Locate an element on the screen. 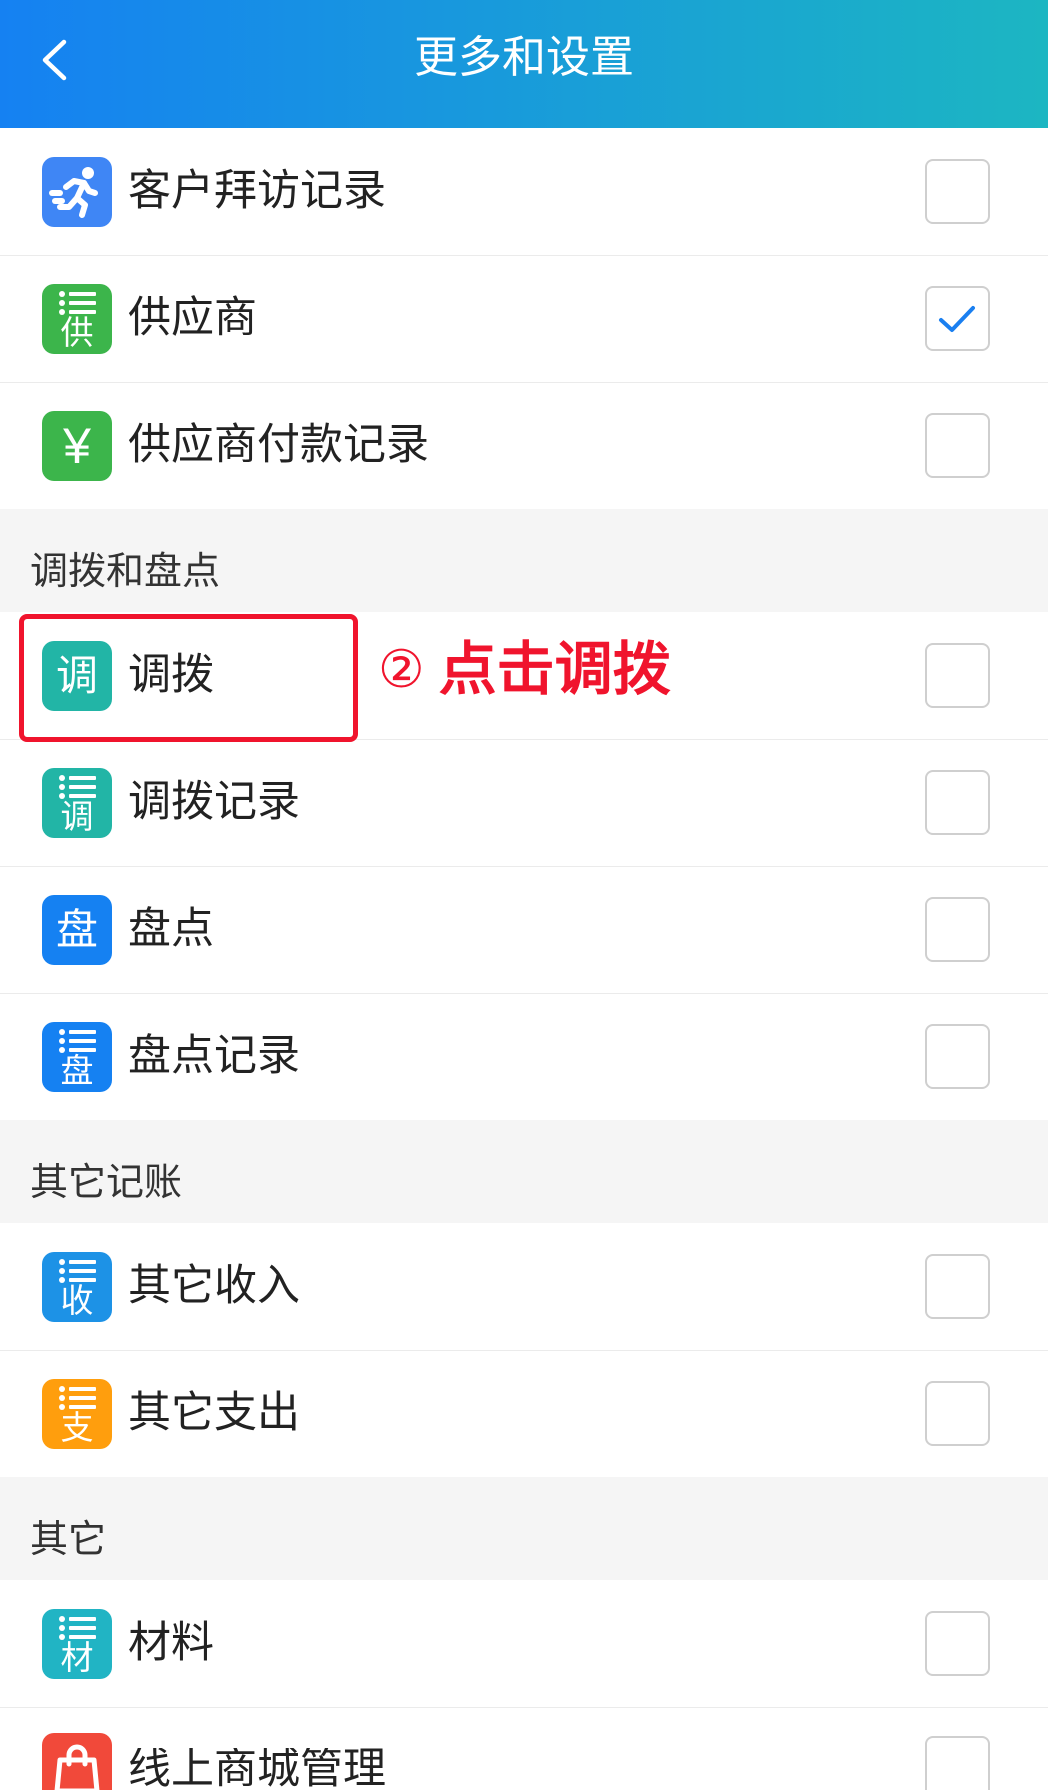 This screenshot has width=1048, height=1790. menu-row-stocktake: 盘 盘点 is located at coordinates (524, 929).